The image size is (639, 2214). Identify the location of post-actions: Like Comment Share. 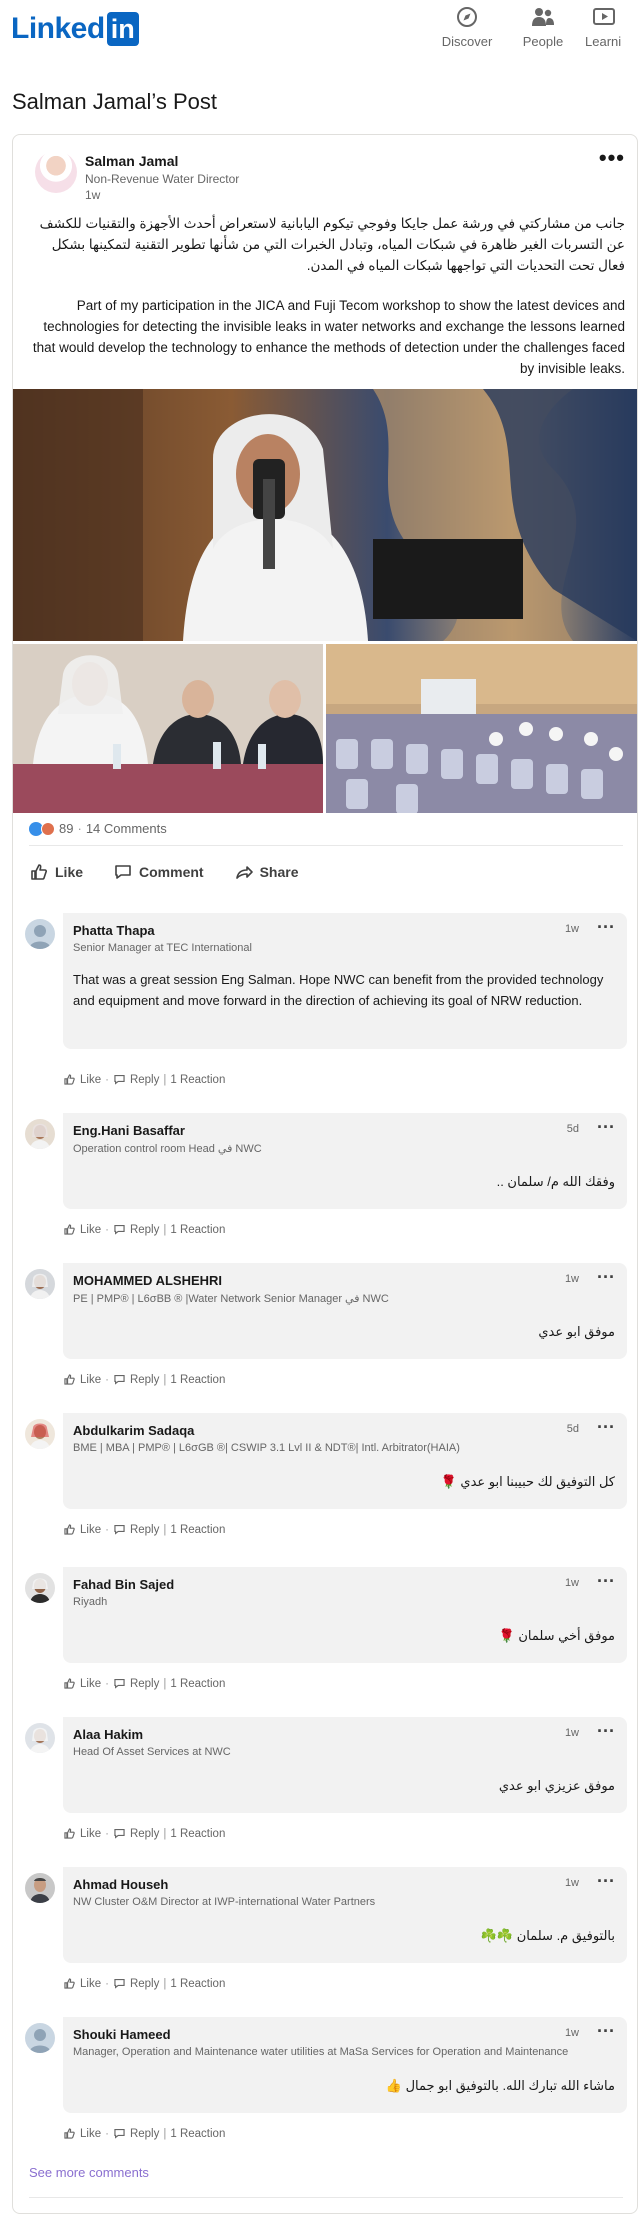
(164, 872).